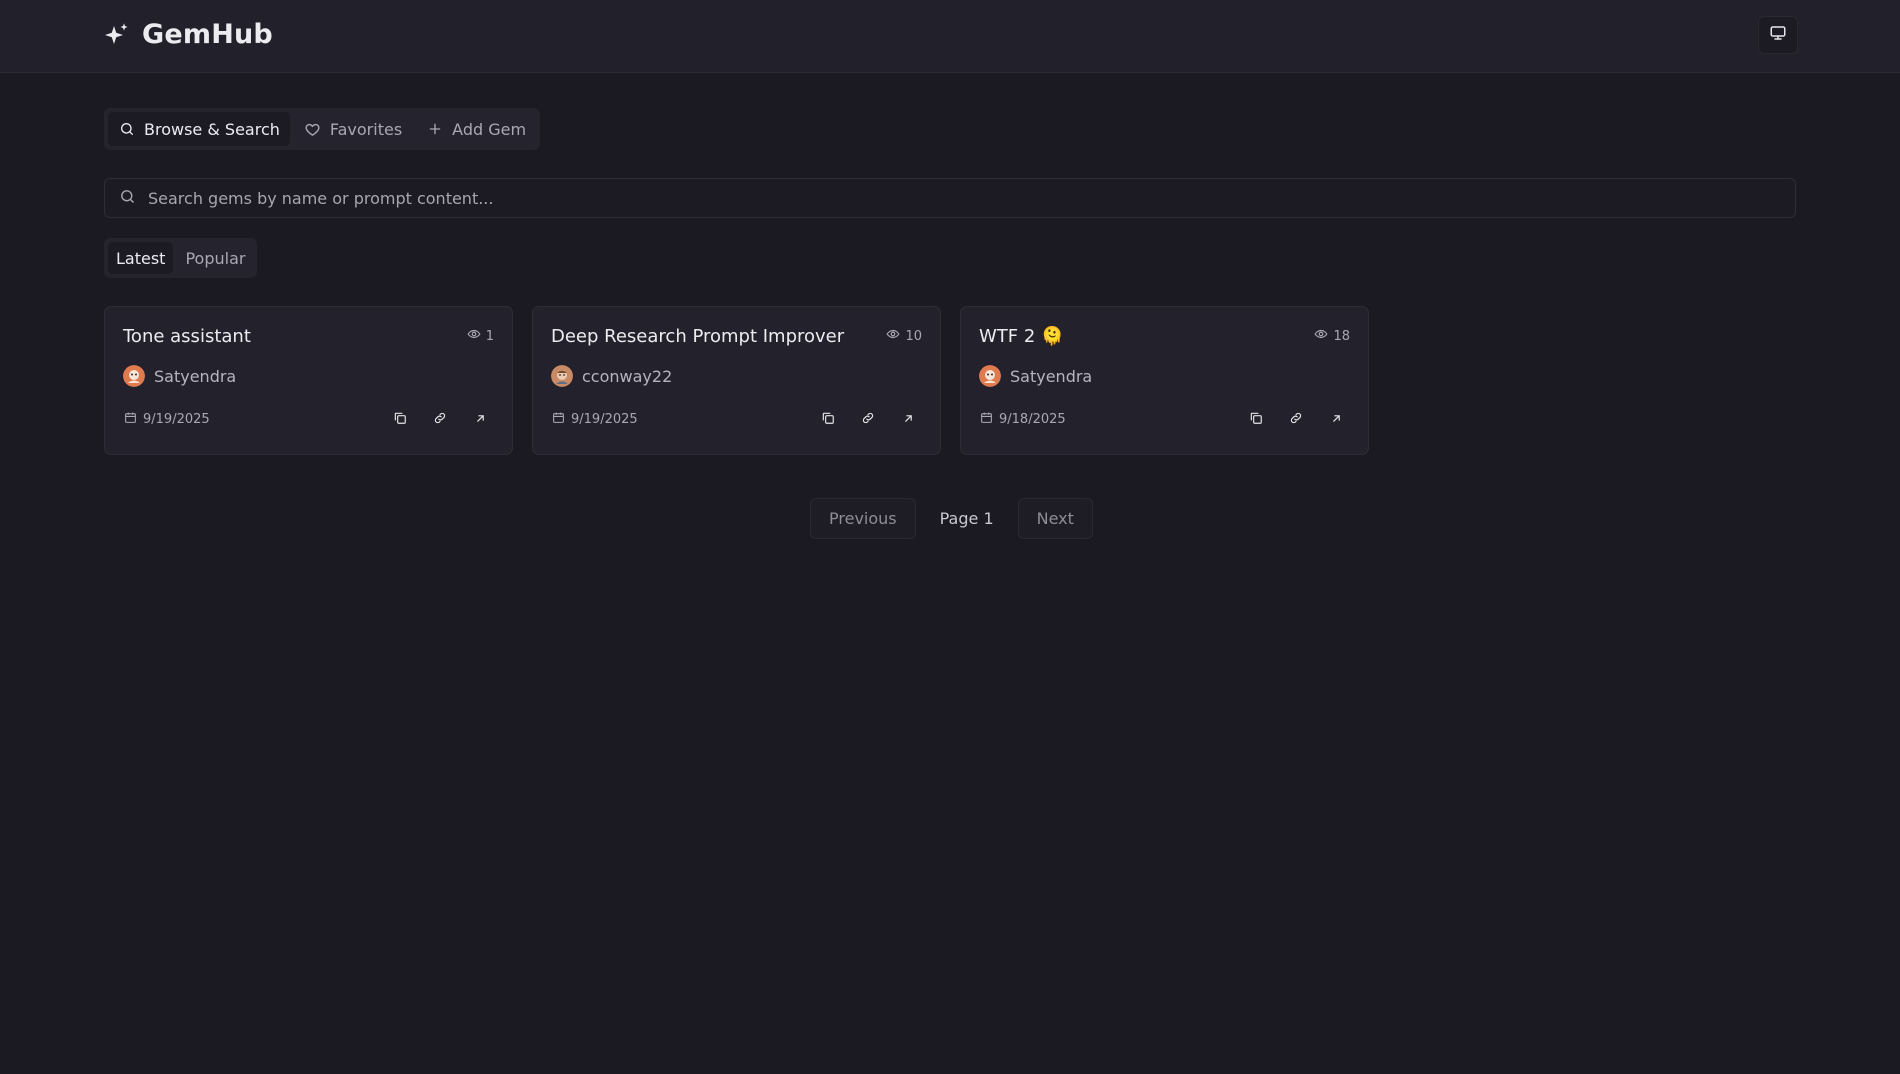 The height and width of the screenshot is (1074, 1900). I want to click on tab-favorites: Favorites, so click(353, 129).